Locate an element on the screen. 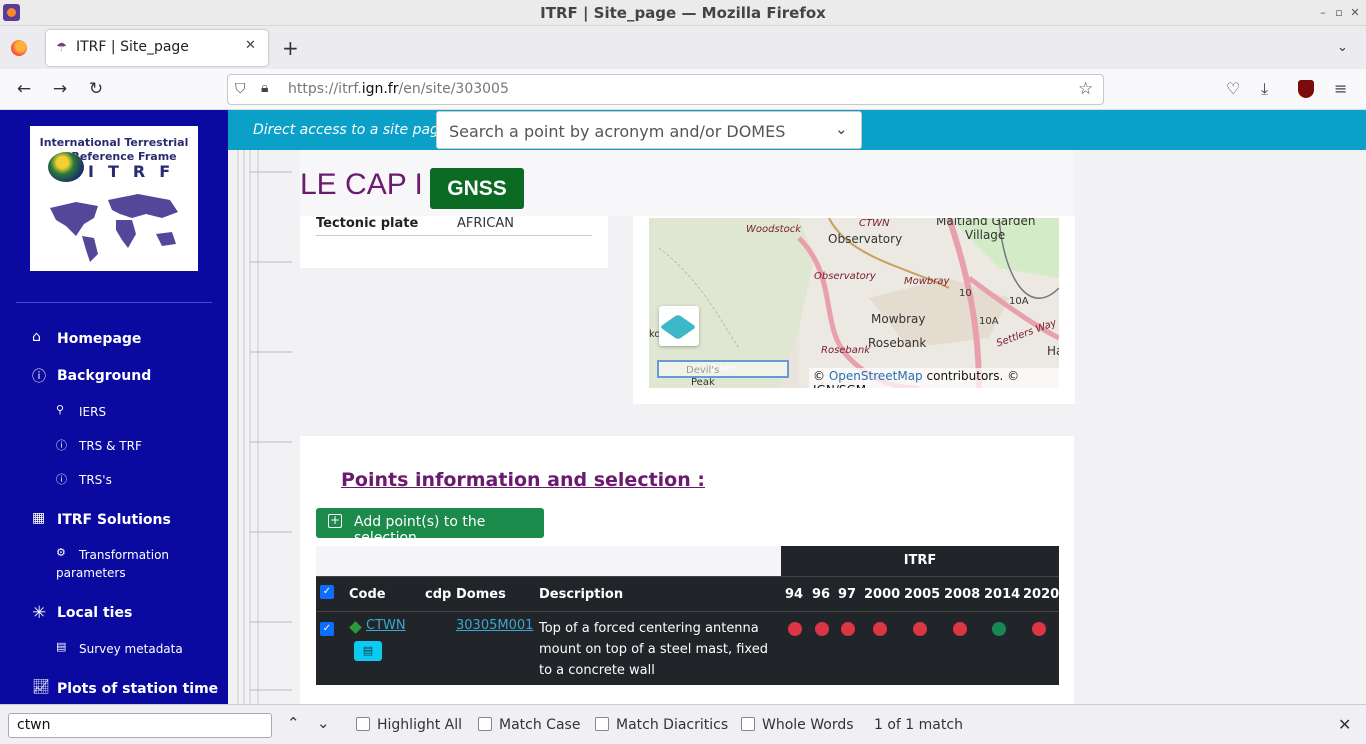  back-icon: ← is located at coordinates (24, 89).